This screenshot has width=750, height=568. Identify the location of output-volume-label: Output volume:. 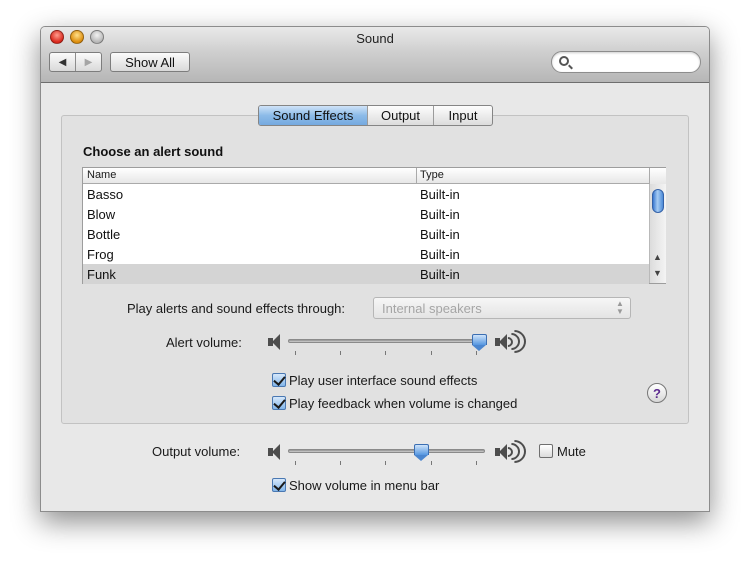
(196, 451).